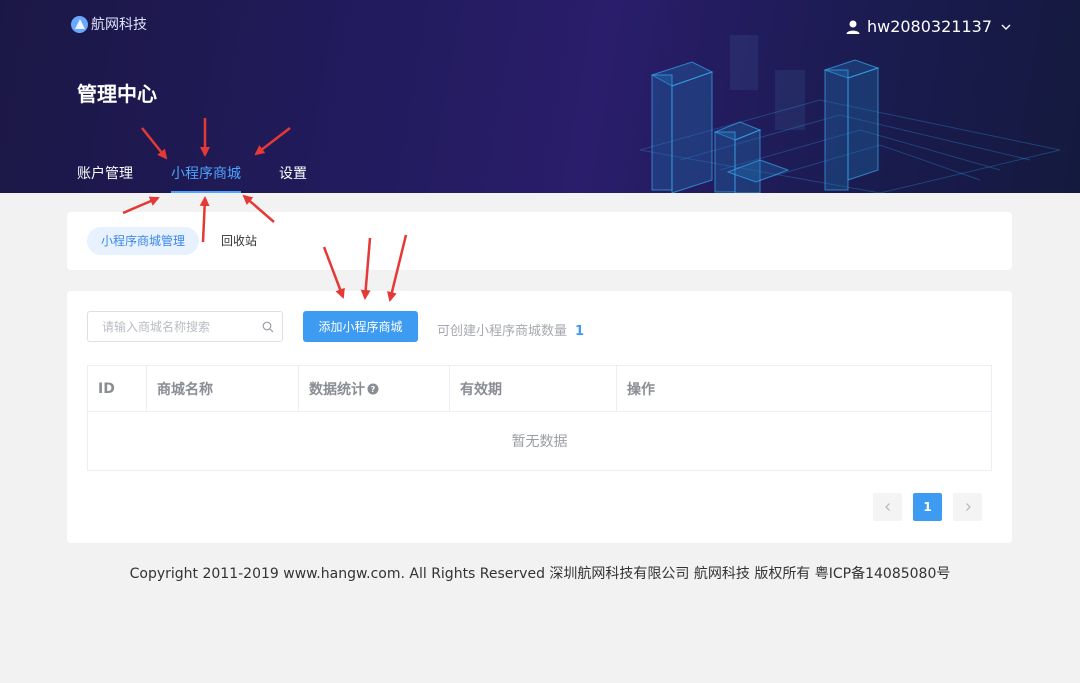  What do you see at coordinates (1006, 27) in the screenshot?
I see `chevron-down-icon` at bounding box center [1006, 27].